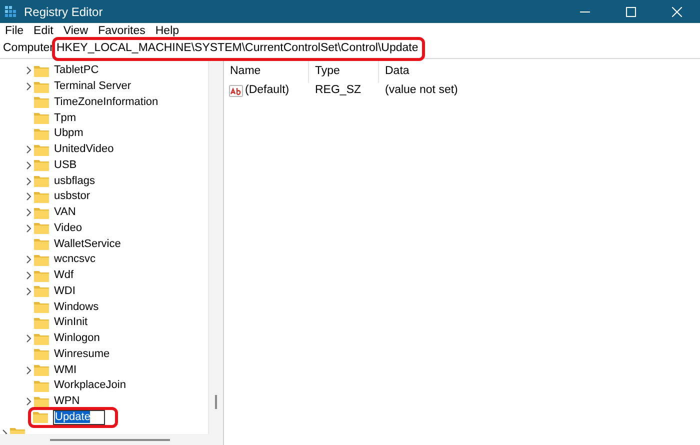 This screenshot has height=445, width=700. Describe the element at coordinates (79, 417) in the screenshot. I see `rename-field: Update` at that location.